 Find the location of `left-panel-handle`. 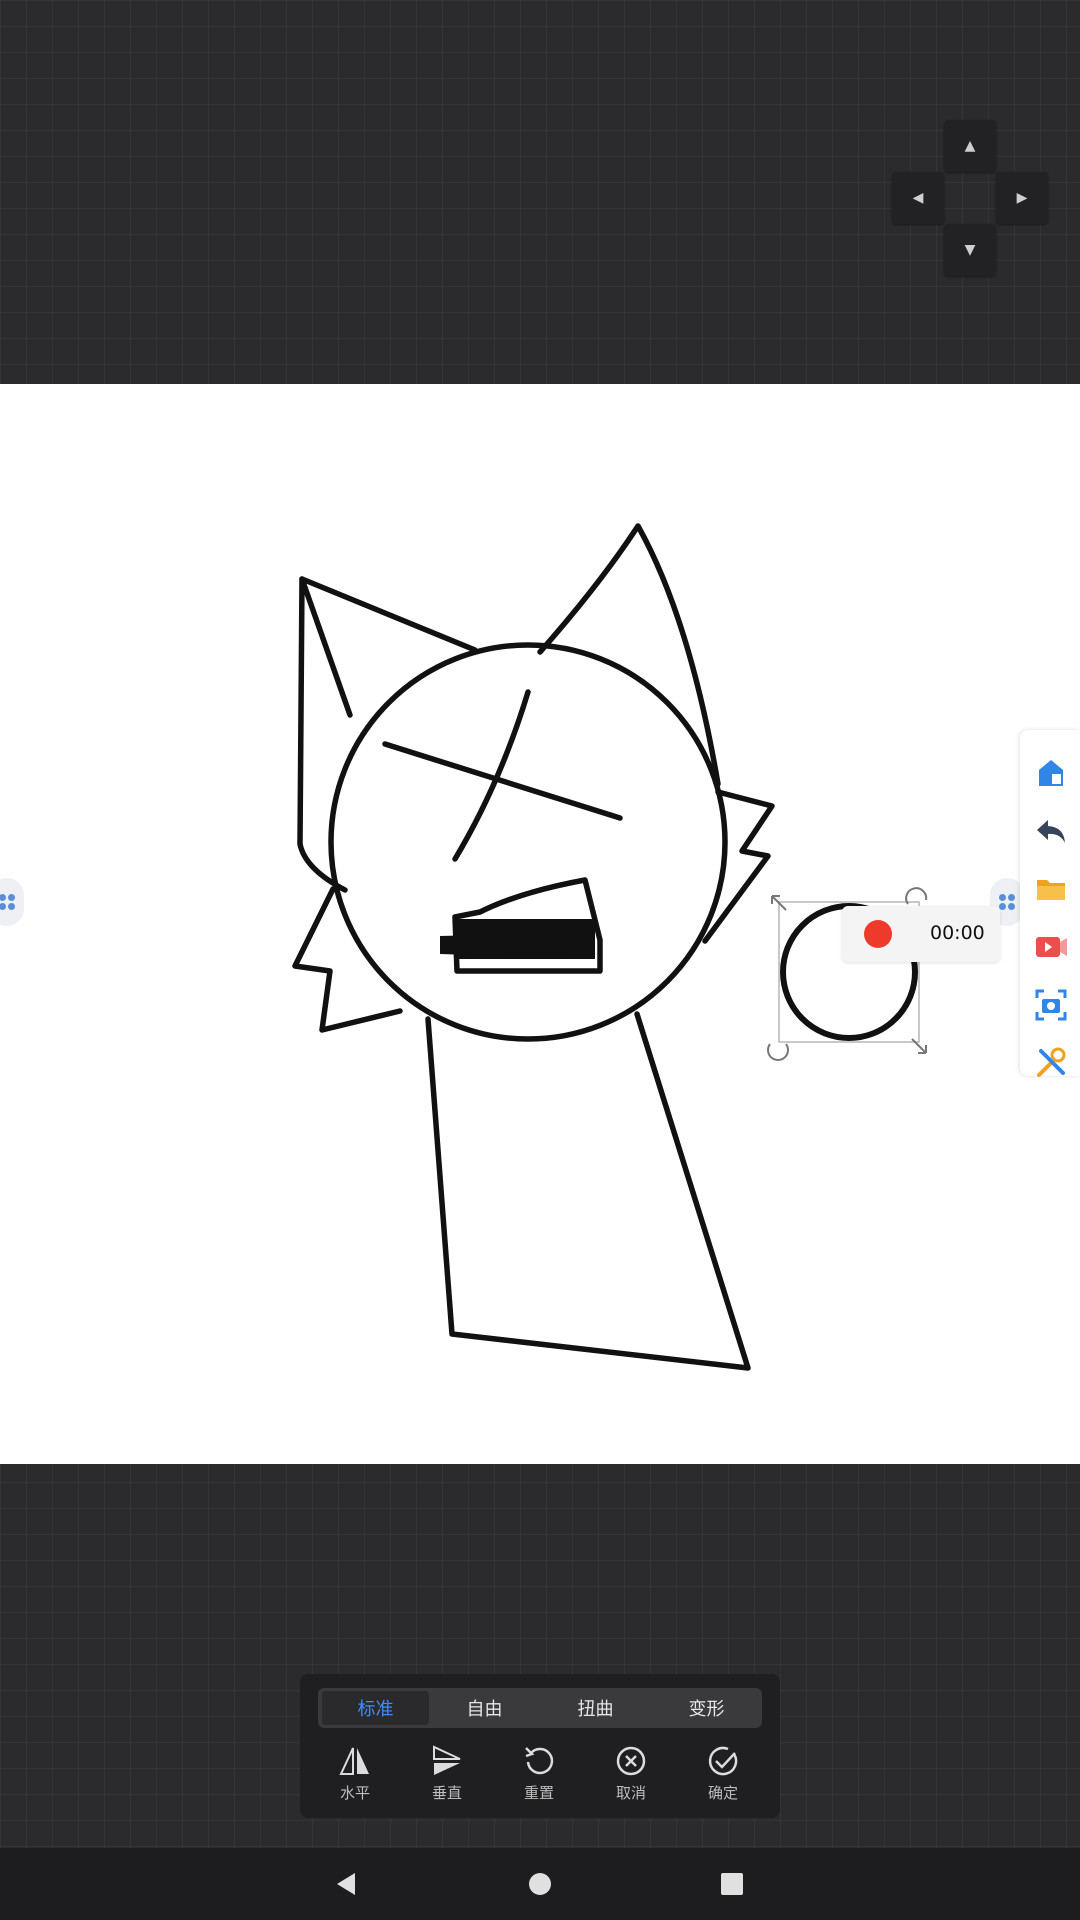

left-panel-handle is located at coordinates (12, 902).